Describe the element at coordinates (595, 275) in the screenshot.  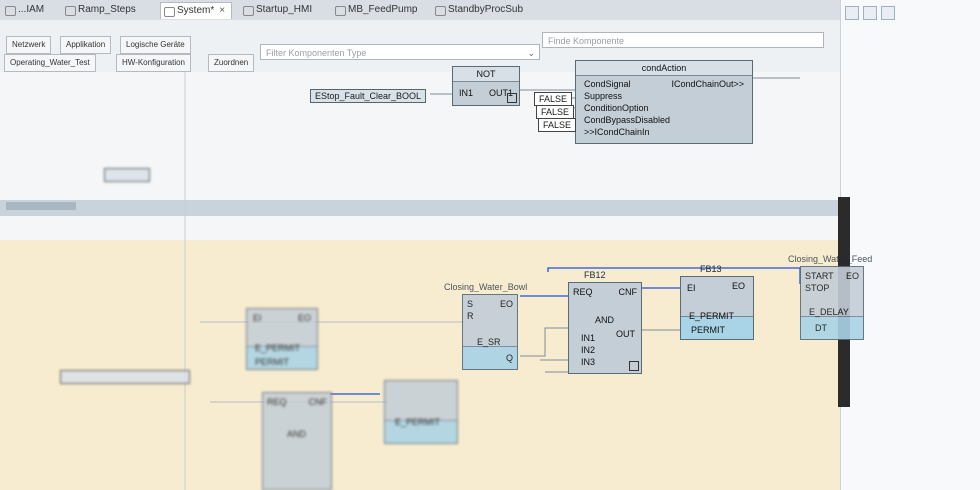
I see `instance-name: FB12` at that location.